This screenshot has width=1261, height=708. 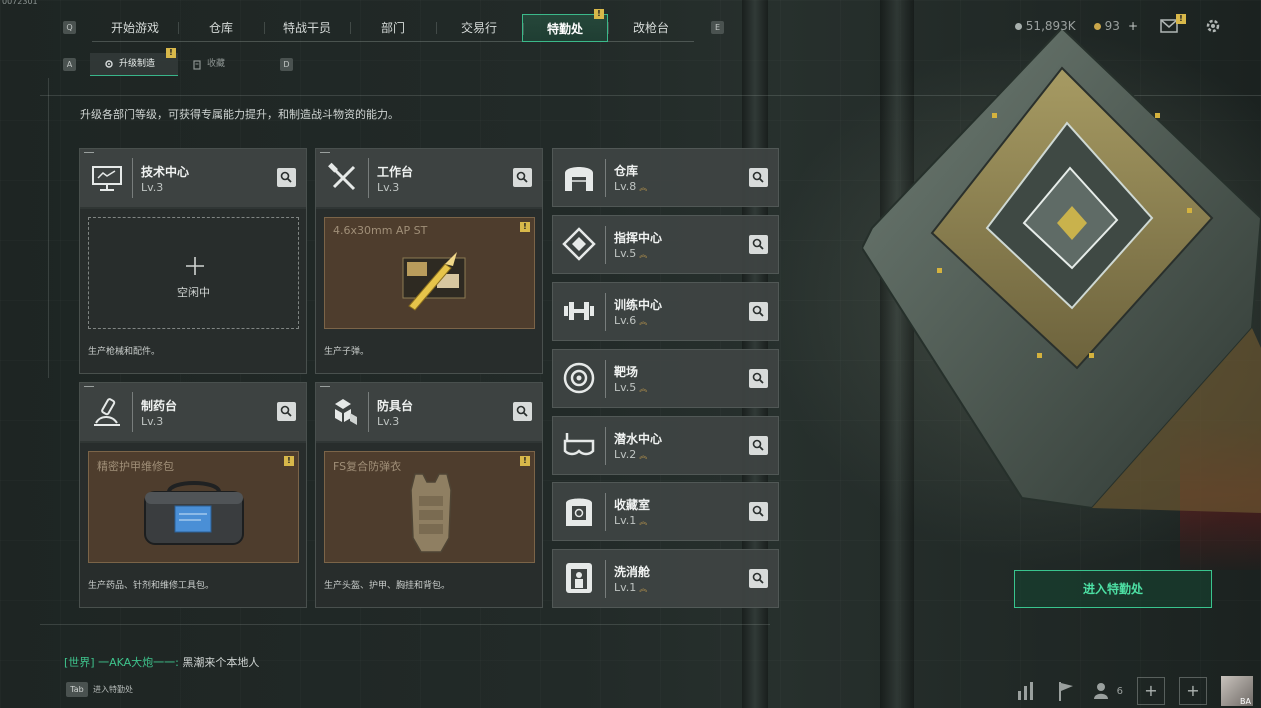 I want to click on tab-start-game: 开始游戏, so click(x=135, y=28).